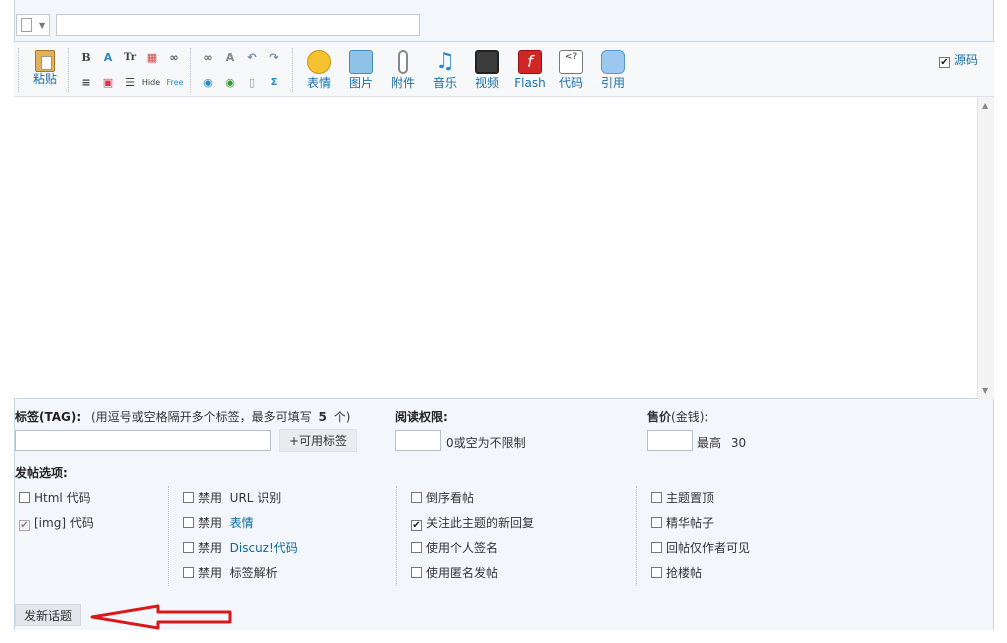  What do you see at coordinates (230, 58) in the screenshot?
I see `clear-format-icon: A` at bounding box center [230, 58].